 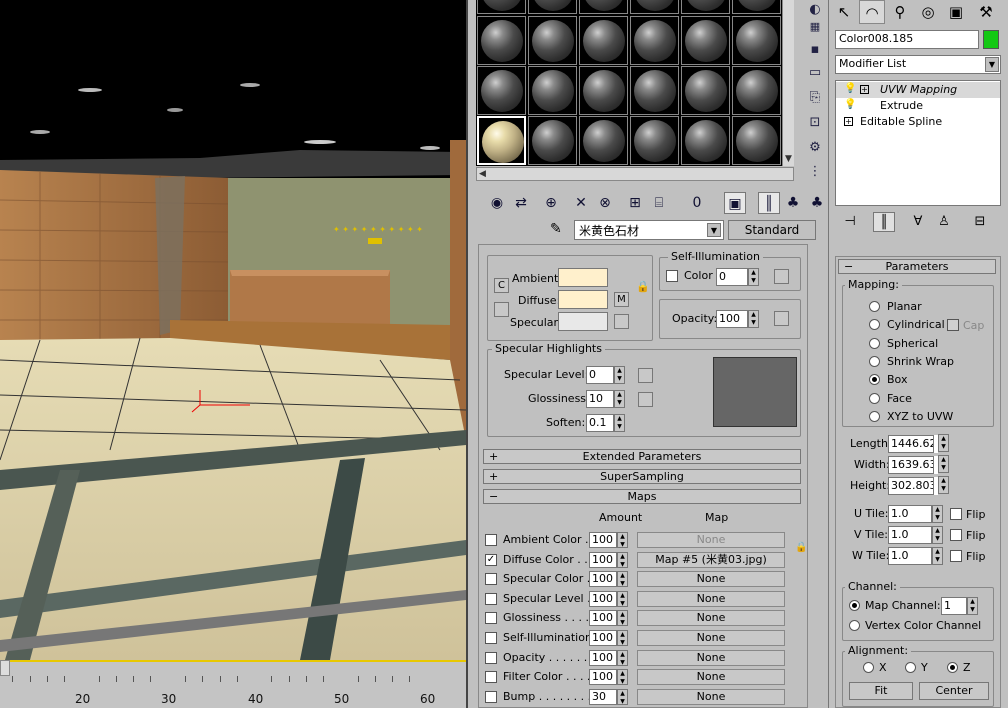 What do you see at coordinates (907, 39) in the screenshot?
I see `object-name-field: Color008.185` at bounding box center [907, 39].